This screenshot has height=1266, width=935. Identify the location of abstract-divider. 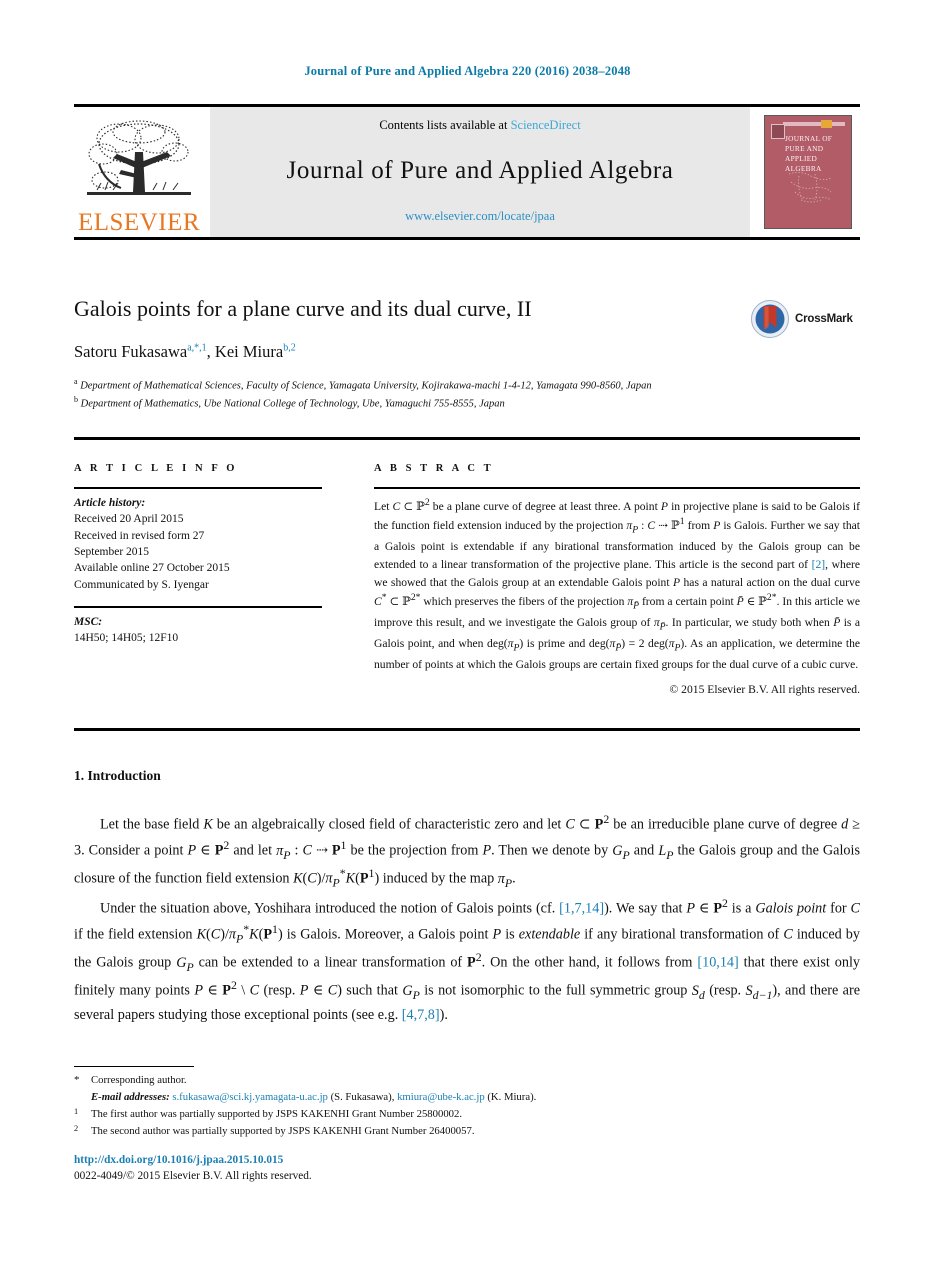
(617, 488).